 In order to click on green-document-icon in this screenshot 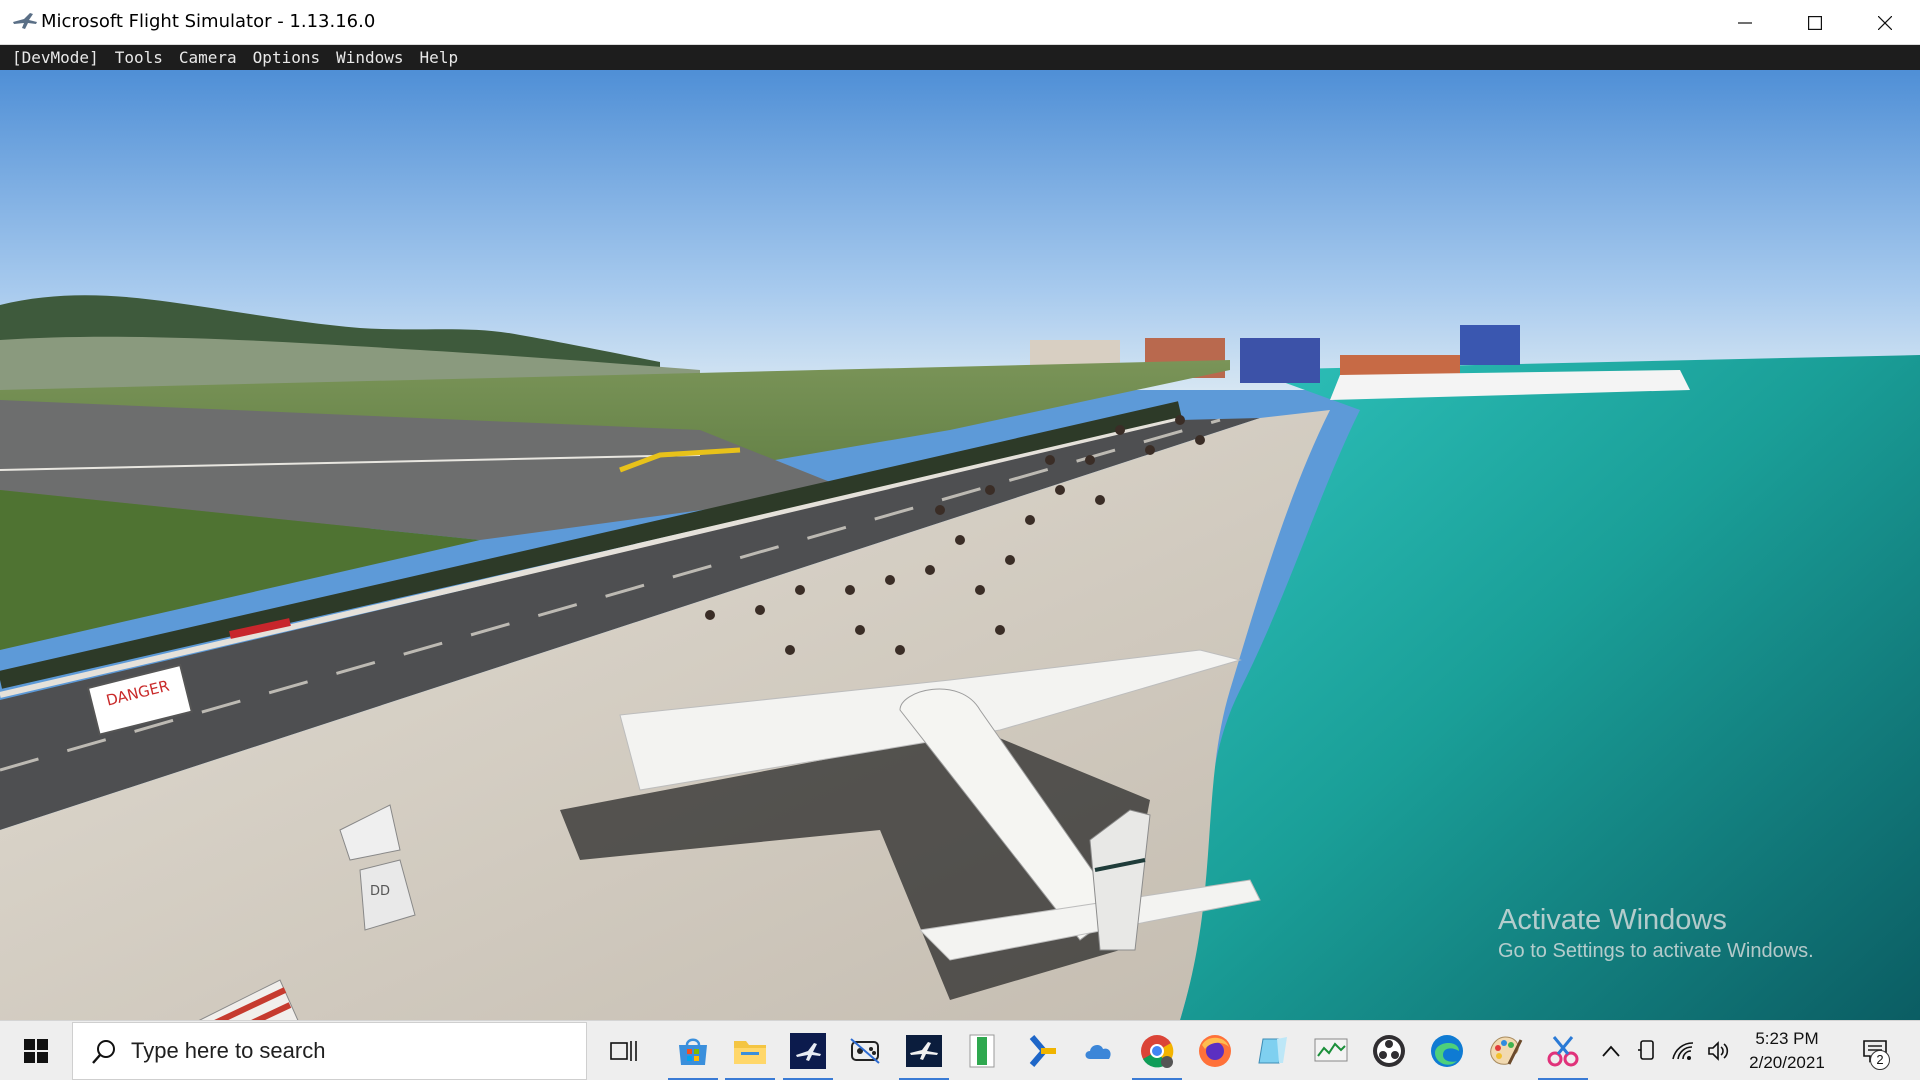, I will do `click(982, 1051)`.